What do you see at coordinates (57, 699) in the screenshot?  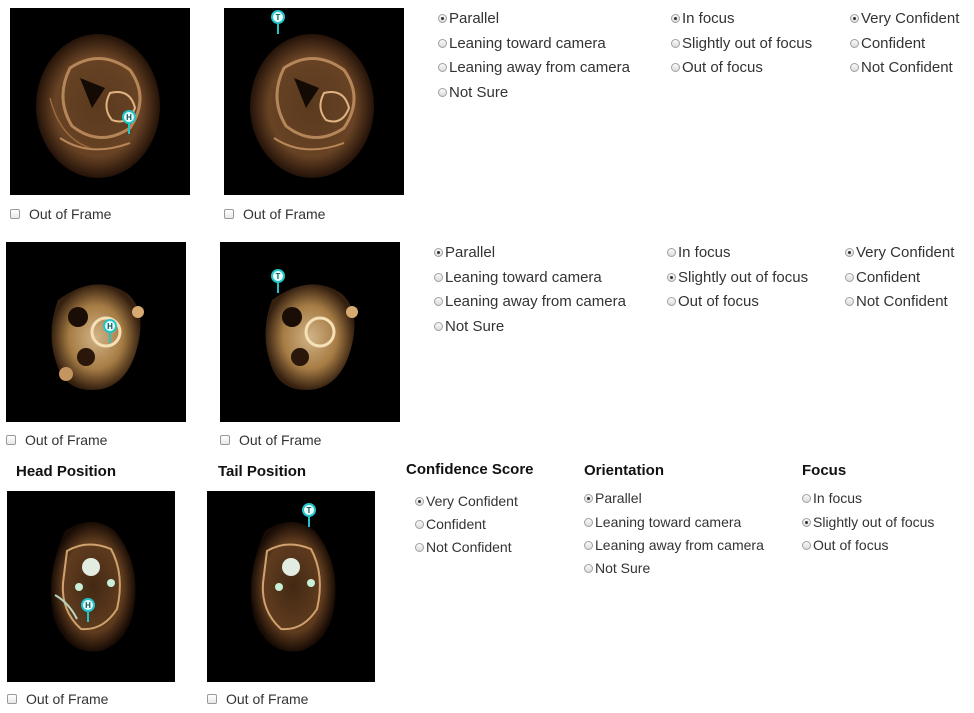 I see `row3-head-out-of-frame: Out of Frame` at bounding box center [57, 699].